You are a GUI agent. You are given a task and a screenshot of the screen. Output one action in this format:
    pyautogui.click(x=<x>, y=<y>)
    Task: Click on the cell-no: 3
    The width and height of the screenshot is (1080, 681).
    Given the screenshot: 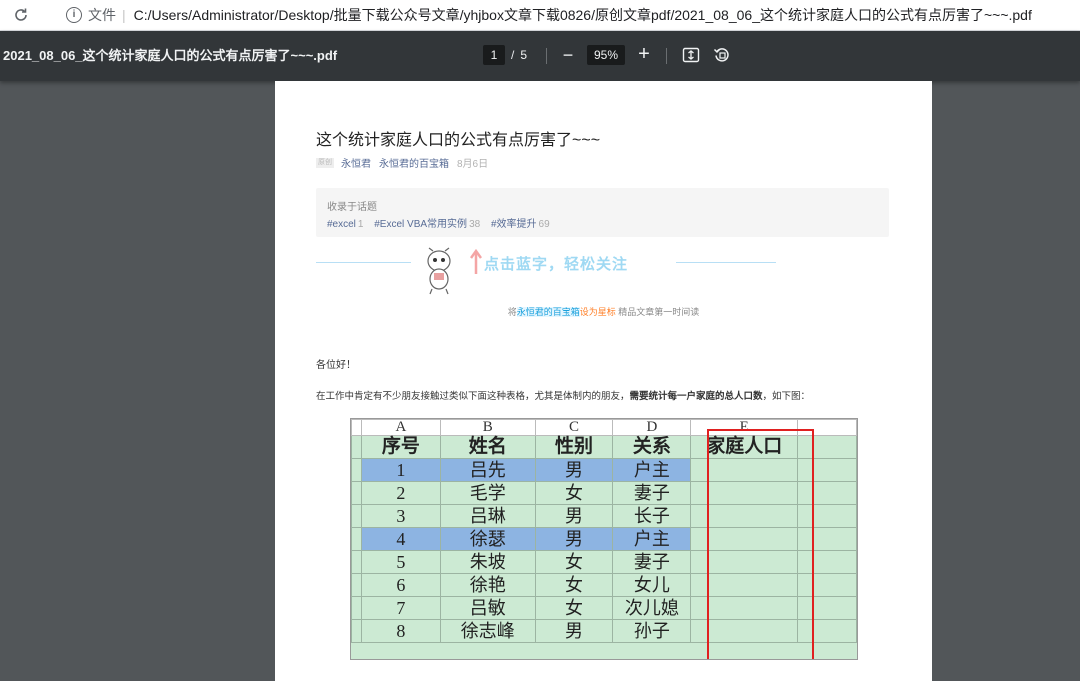 What is the action you would take?
    pyautogui.click(x=400, y=516)
    